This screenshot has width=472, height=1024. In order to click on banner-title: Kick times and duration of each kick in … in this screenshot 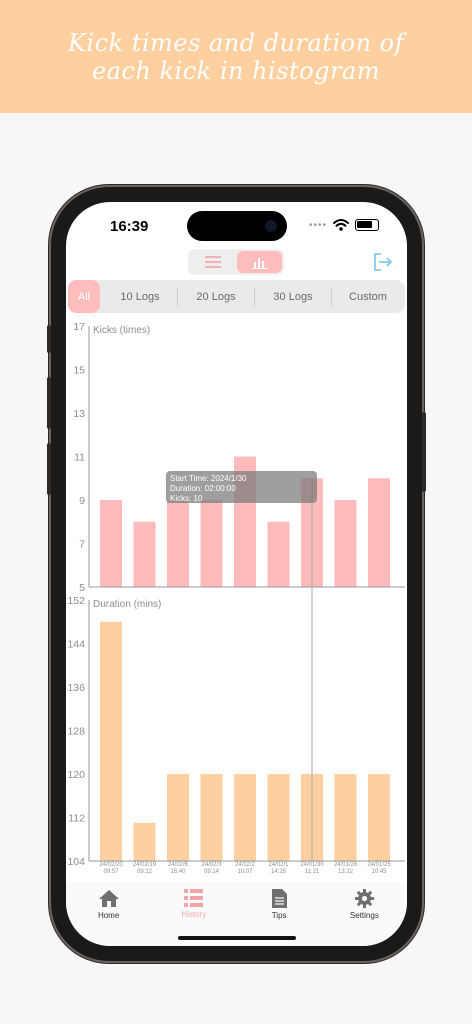, I will do `click(236, 56)`.